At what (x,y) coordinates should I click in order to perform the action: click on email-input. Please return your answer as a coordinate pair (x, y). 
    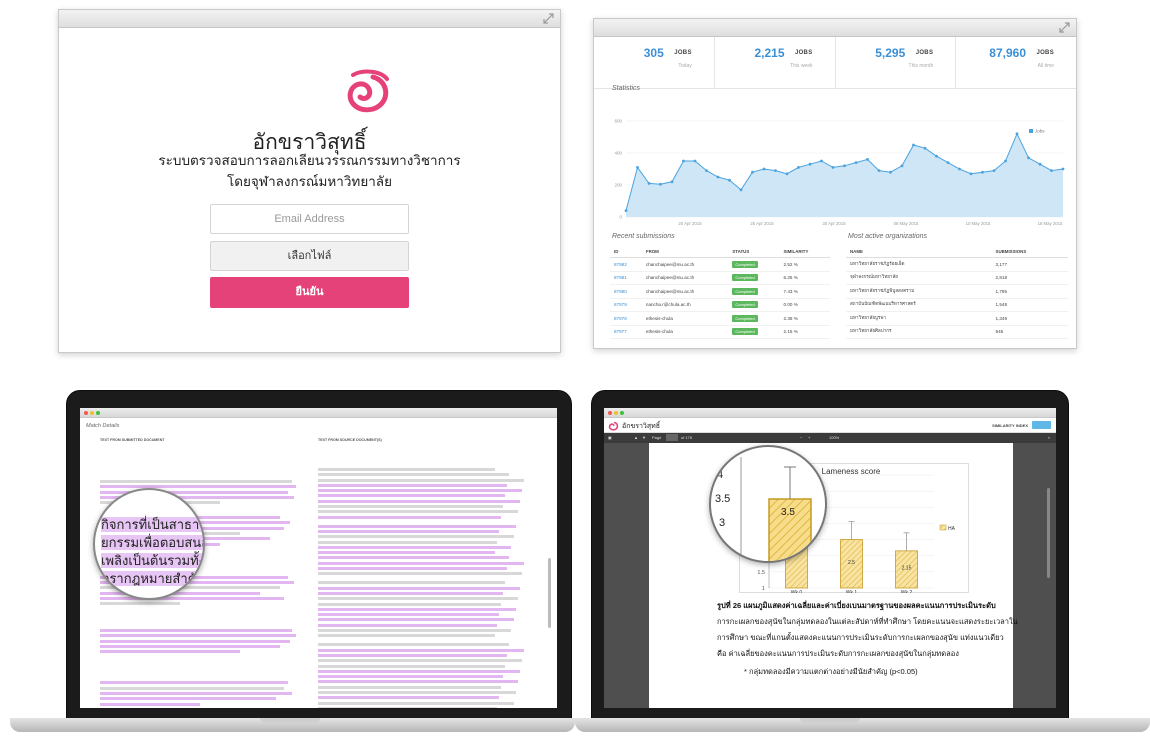
    Looking at the image, I should click on (309, 219).